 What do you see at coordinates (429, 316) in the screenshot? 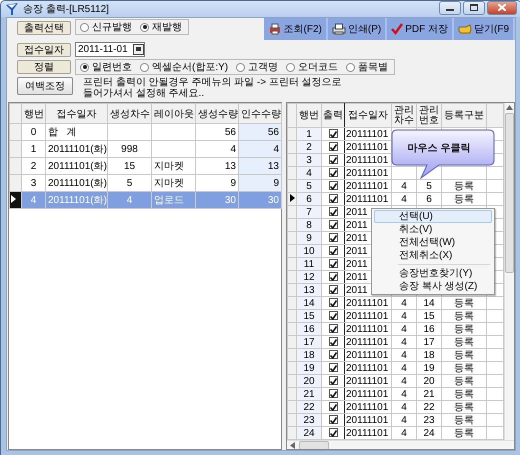
I see `table-cell: 15` at bounding box center [429, 316].